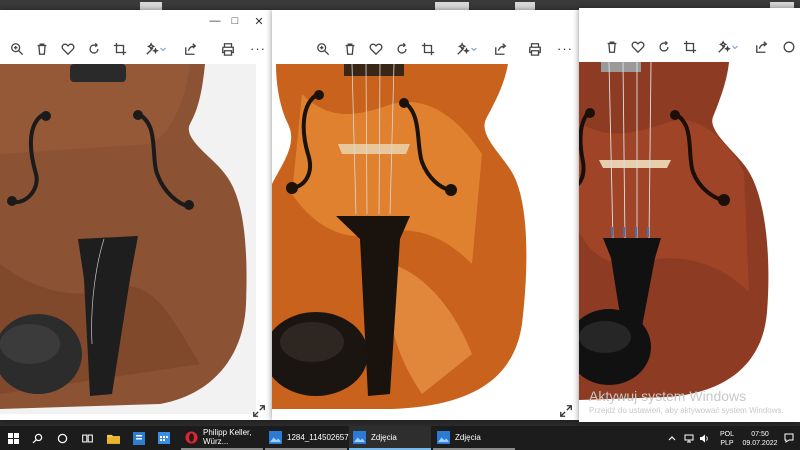 The image size is (800, 450). I want to click on cortana-button, so click(65, 438).